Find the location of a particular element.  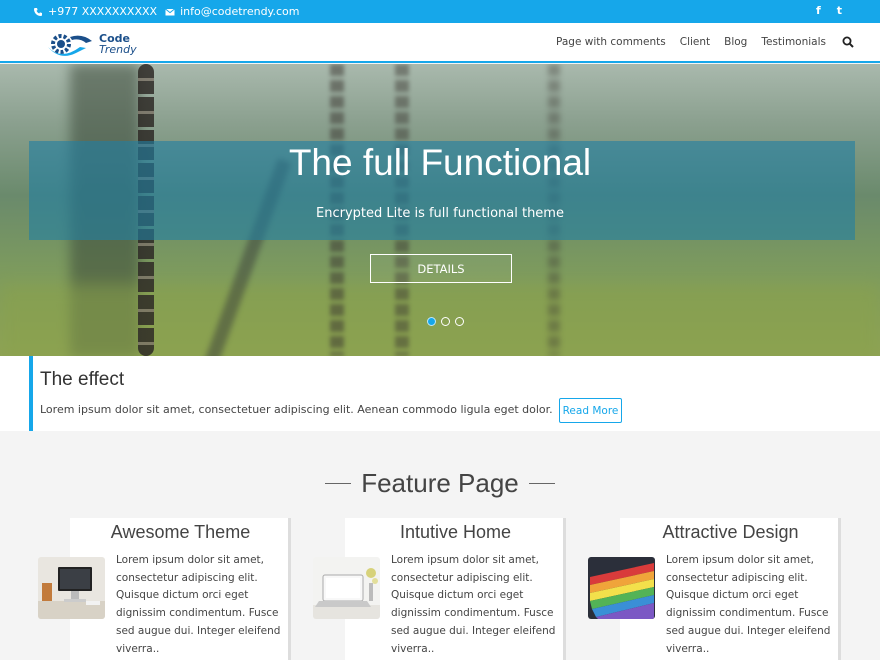

contact-info: +977 XXXXXXXXXX info@codetrendy.com is located at coordinates (166, 11).